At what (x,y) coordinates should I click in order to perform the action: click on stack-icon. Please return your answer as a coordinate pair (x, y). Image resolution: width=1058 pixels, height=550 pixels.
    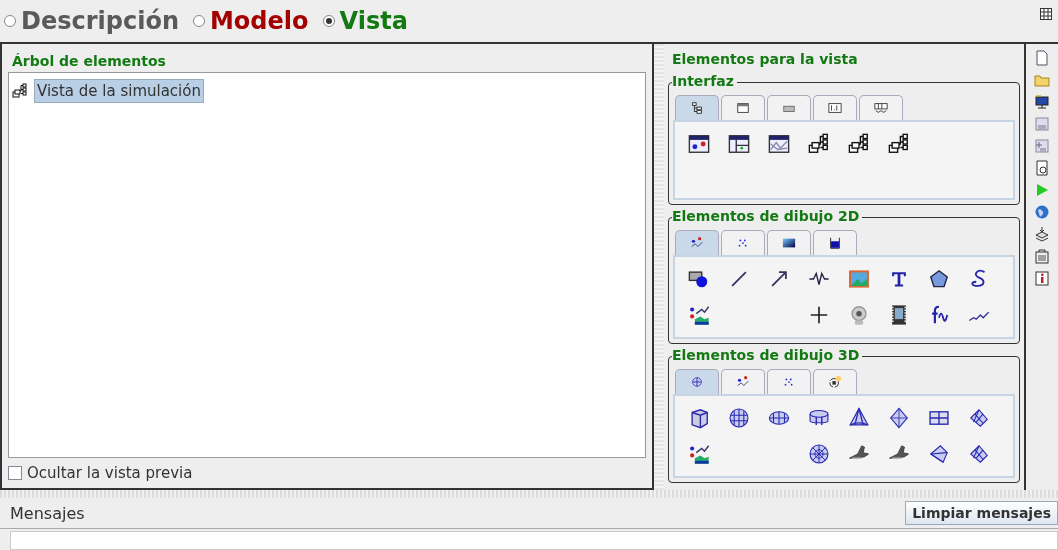
    Looking at the image, I should click on (1042, 234).